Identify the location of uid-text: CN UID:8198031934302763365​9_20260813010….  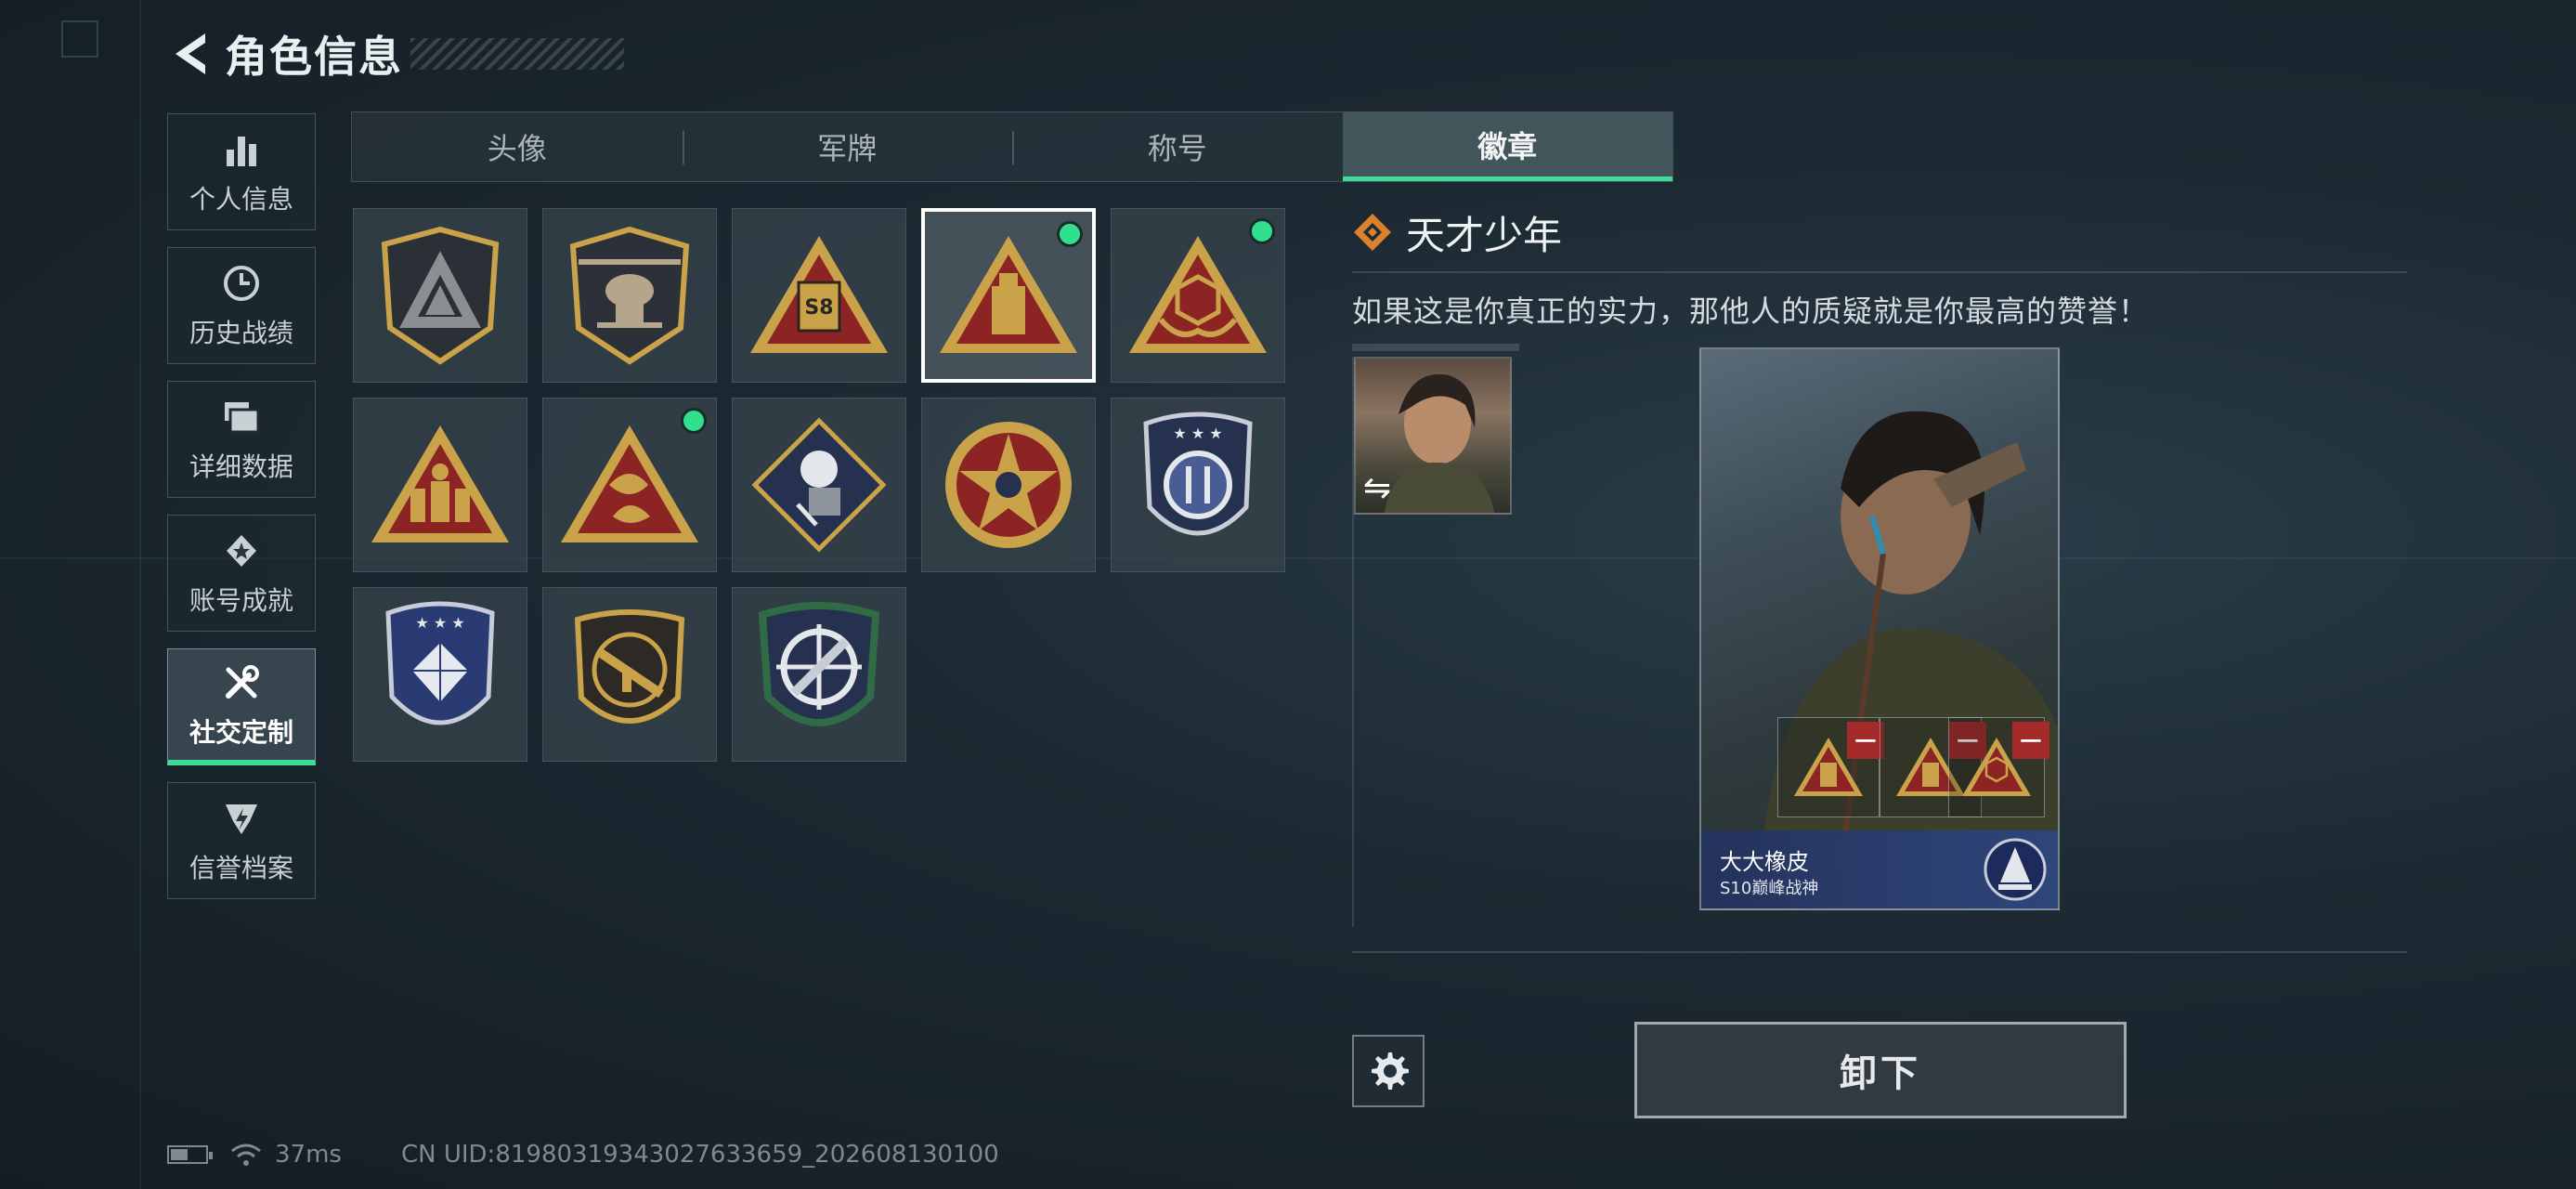
(699, 1155).